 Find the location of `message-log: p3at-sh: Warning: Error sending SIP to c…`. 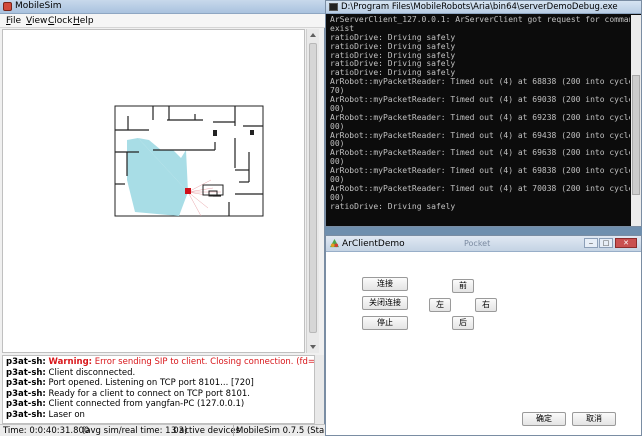

message-log: p3at-sh: Warning: Error sending SIP to c… is located at coordinates (158, 389).